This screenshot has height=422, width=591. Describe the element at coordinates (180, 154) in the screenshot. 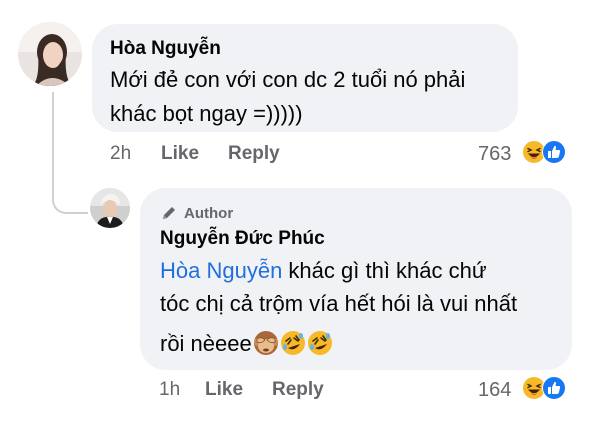

I see `comment-like-button: Like` at that location.